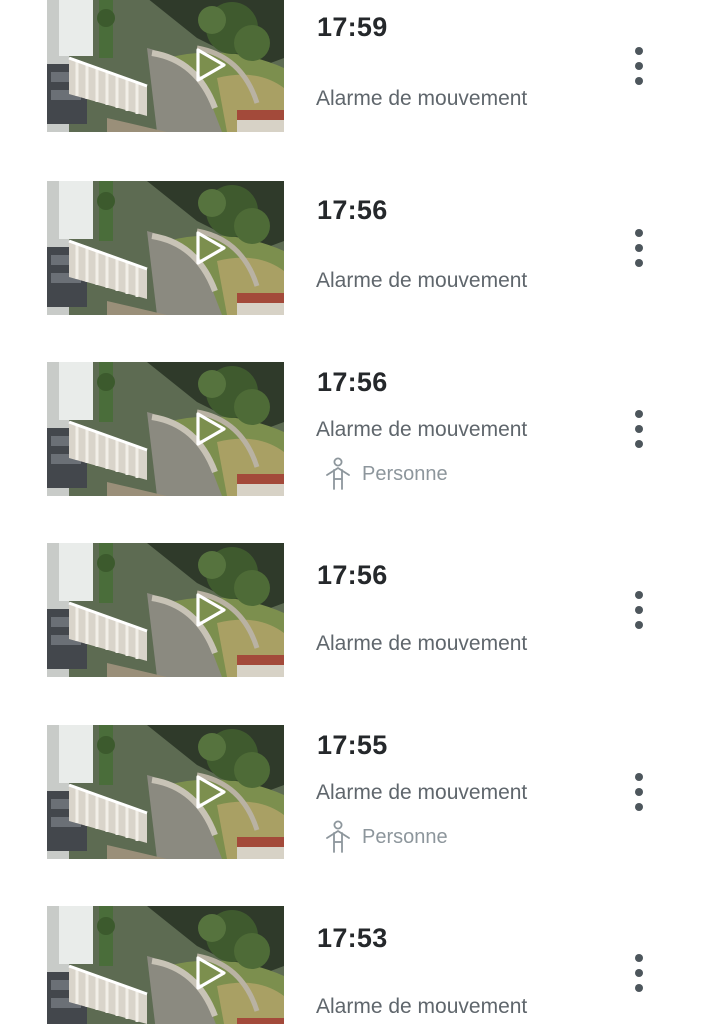  Describe the element at coordinates (355, 66) in the screenshot. I see `event-row: 17:59 Alarme de mouvement` at that location.